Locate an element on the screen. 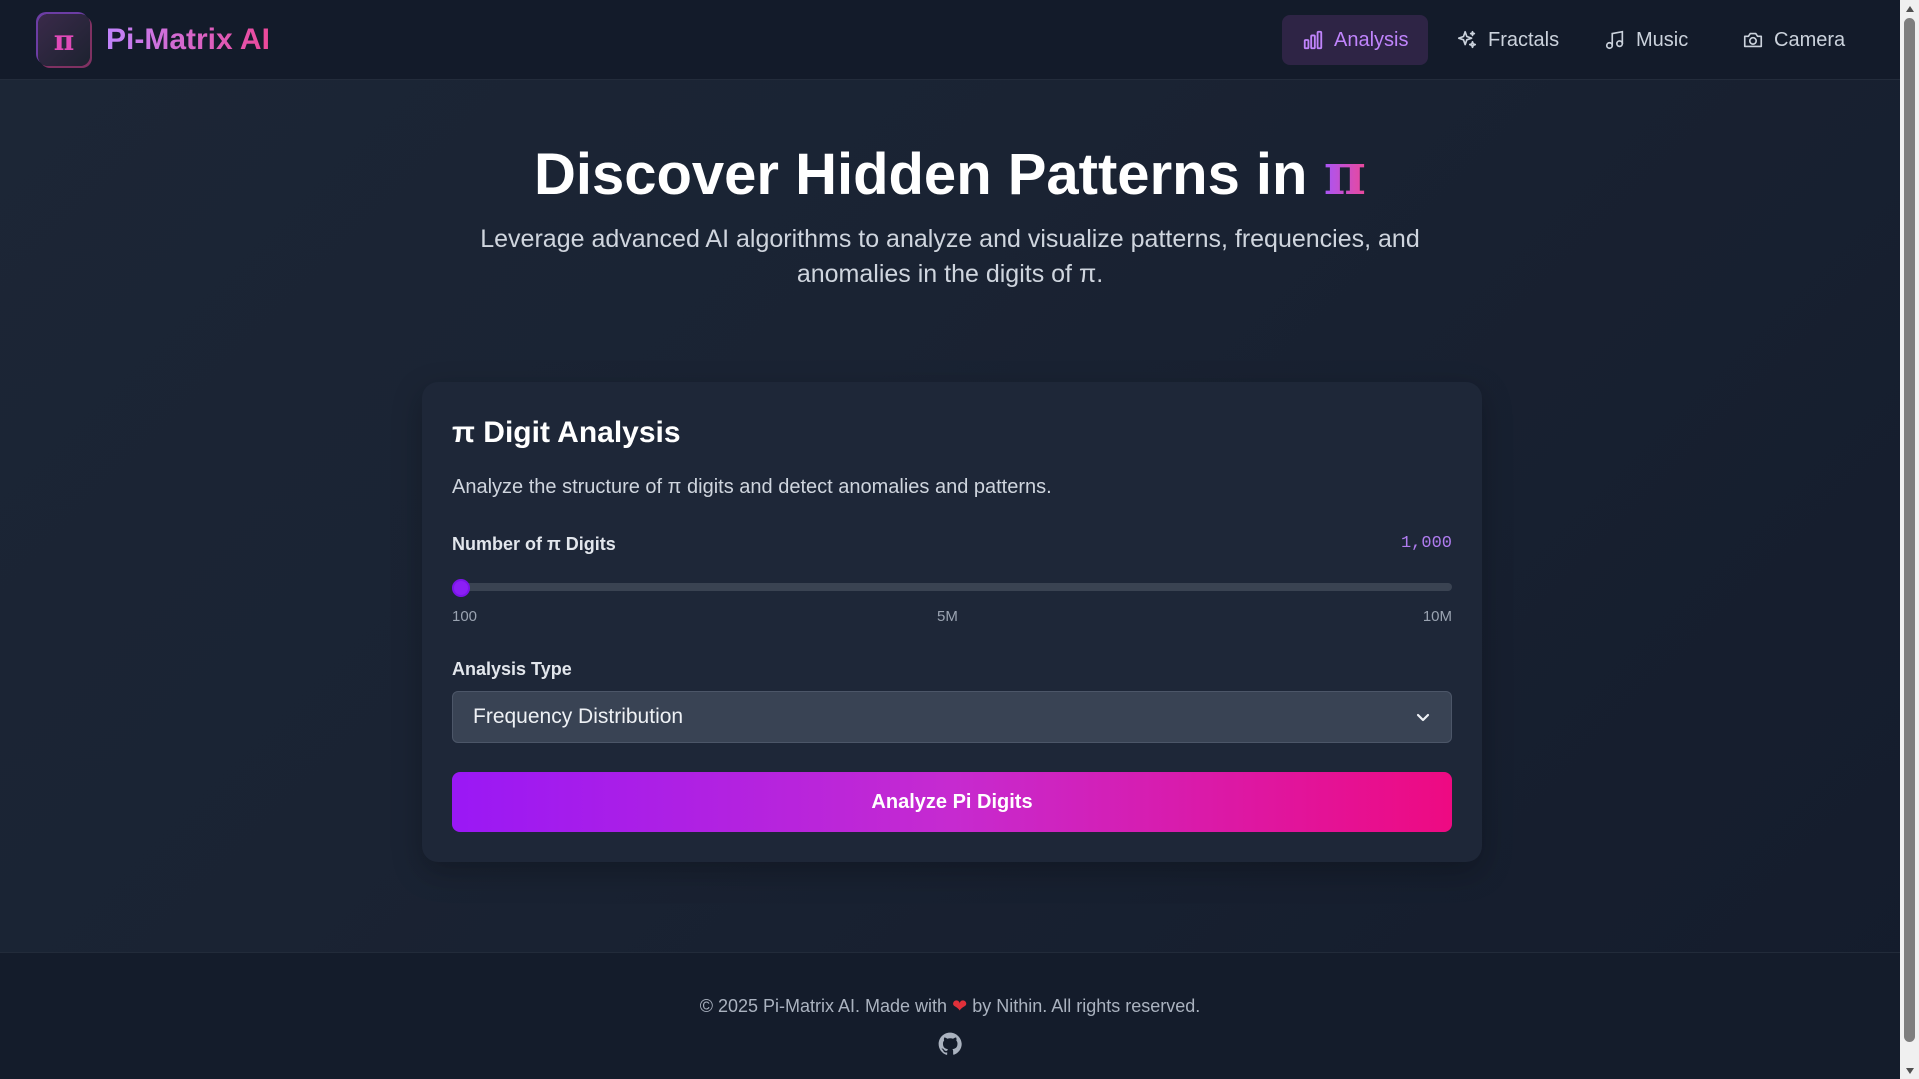  chevron-down-icon is located at coordinates (1423, 717).